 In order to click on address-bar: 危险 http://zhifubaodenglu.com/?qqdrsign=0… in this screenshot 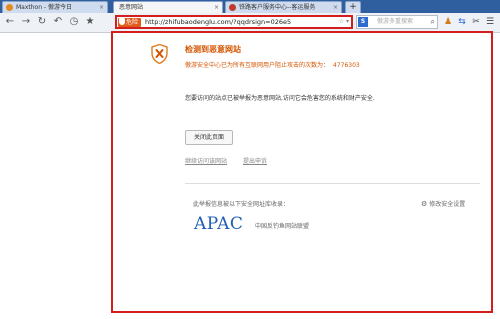, I will do `click(234, 22)`.